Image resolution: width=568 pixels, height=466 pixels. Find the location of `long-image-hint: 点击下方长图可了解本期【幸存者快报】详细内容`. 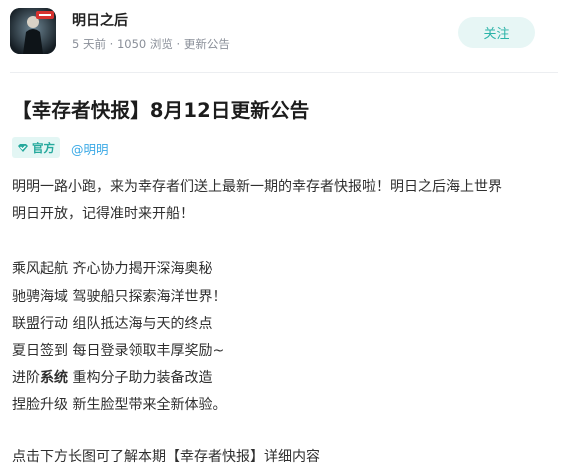

long-image-hint: 点击下方长图可了解本期【幸存者快报】详细内容 is located at coordinates (166, 457).